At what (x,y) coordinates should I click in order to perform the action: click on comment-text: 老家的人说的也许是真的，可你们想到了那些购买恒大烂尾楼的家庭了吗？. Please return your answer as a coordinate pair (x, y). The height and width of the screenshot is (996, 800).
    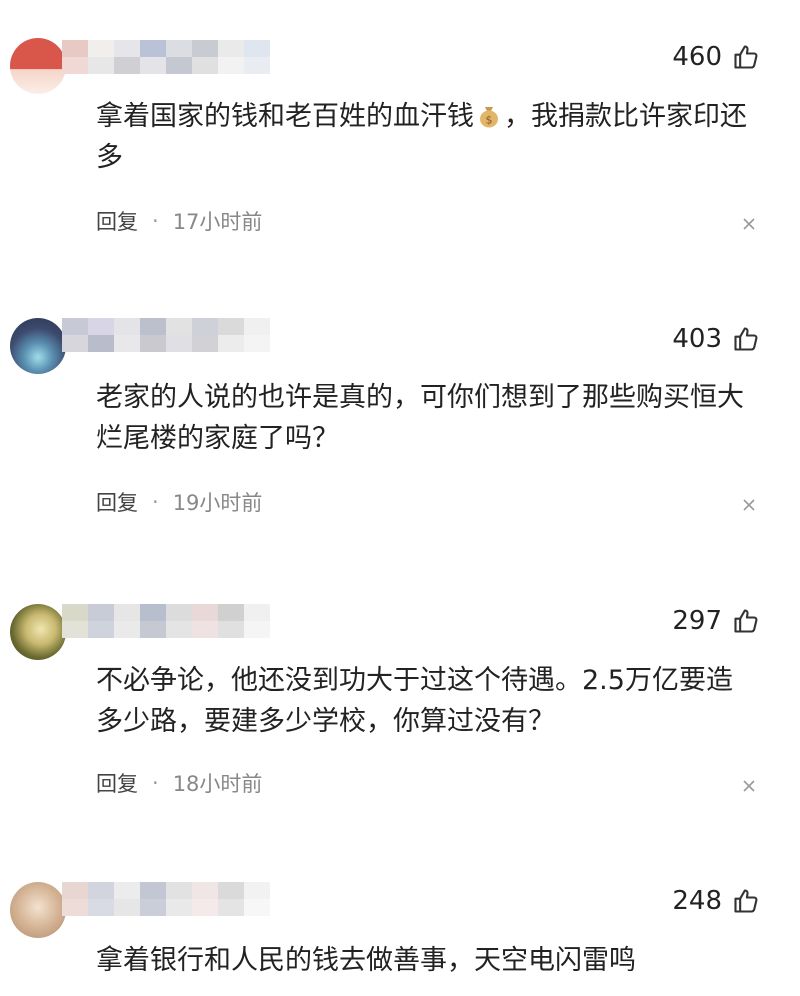
    Looking at the image, I should click on (426, 418).